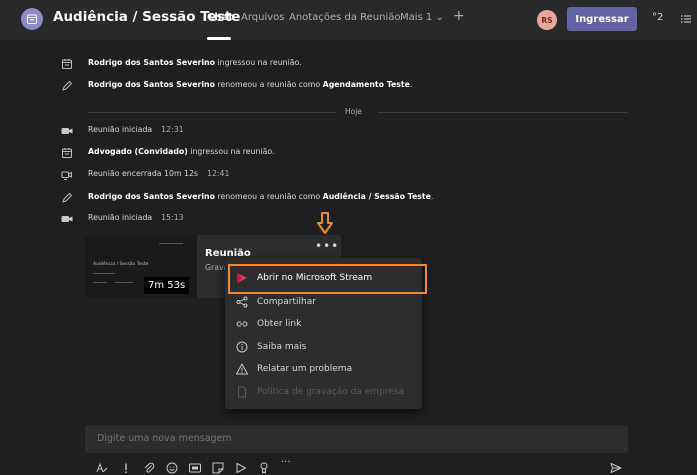 The image size is (697, 475). Describe the element at coordinates (503, 112) in the screenshot. I see `divider-right` at that location.